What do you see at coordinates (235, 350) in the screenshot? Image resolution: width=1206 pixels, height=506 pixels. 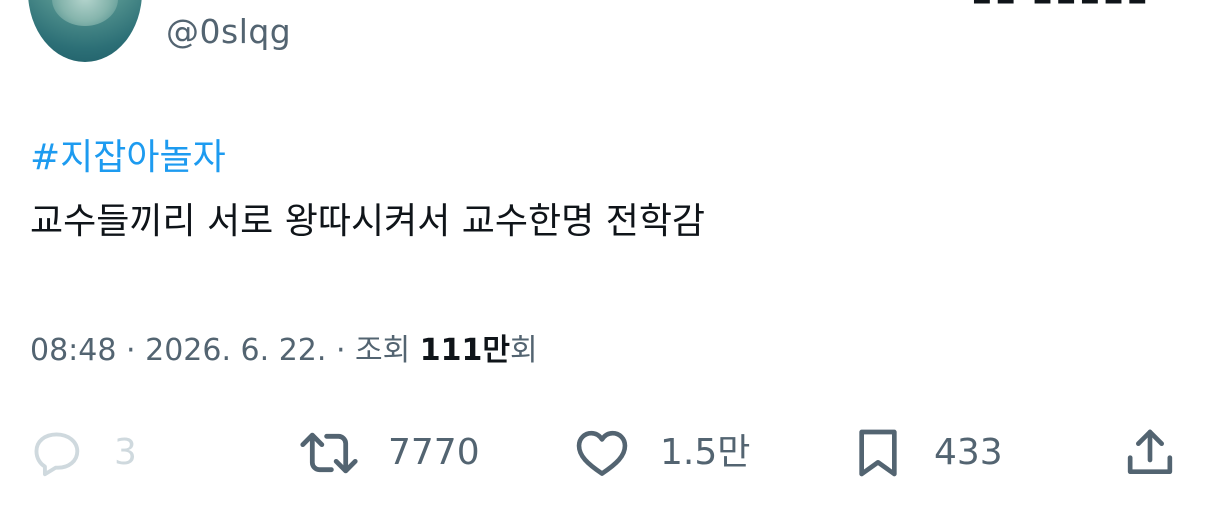 I see `tweet-date: 2026. 6. 22.` at bounding box center [235, 350].